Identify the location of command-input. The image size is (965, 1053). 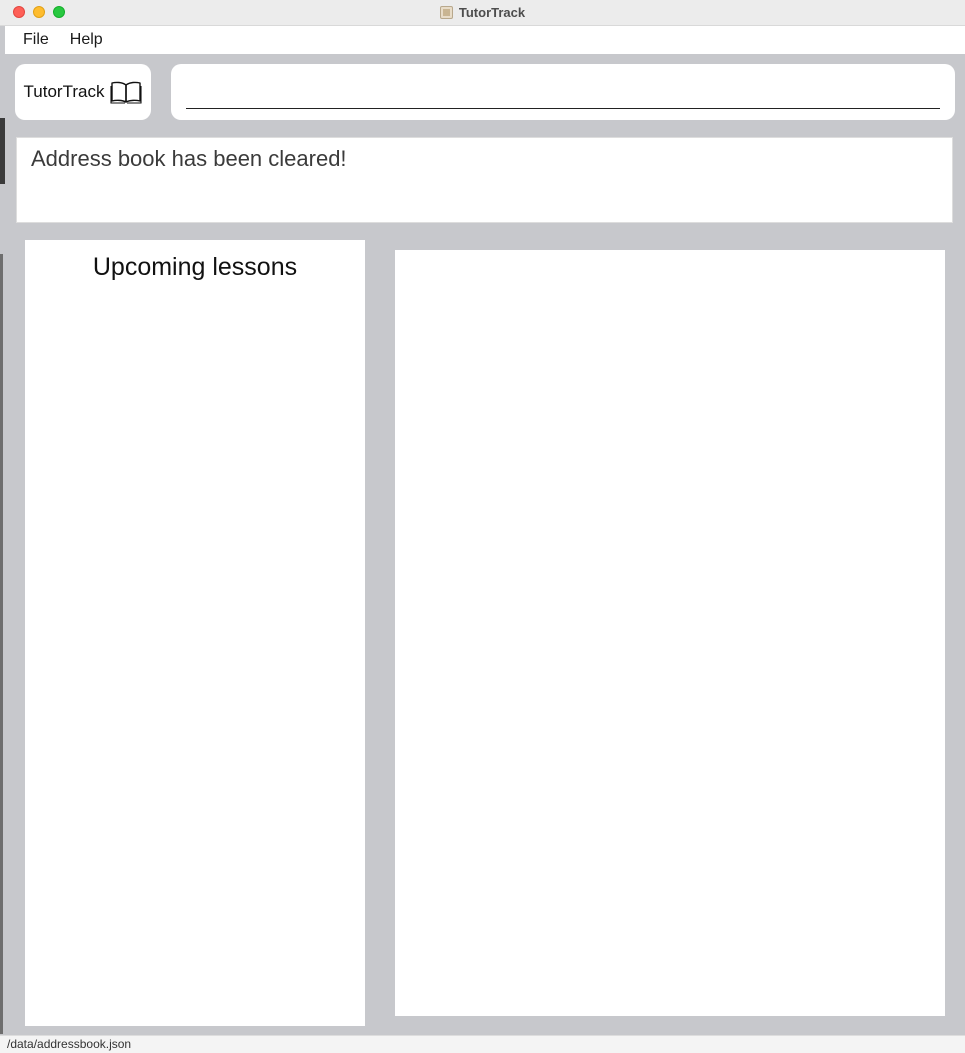
(563, 92).